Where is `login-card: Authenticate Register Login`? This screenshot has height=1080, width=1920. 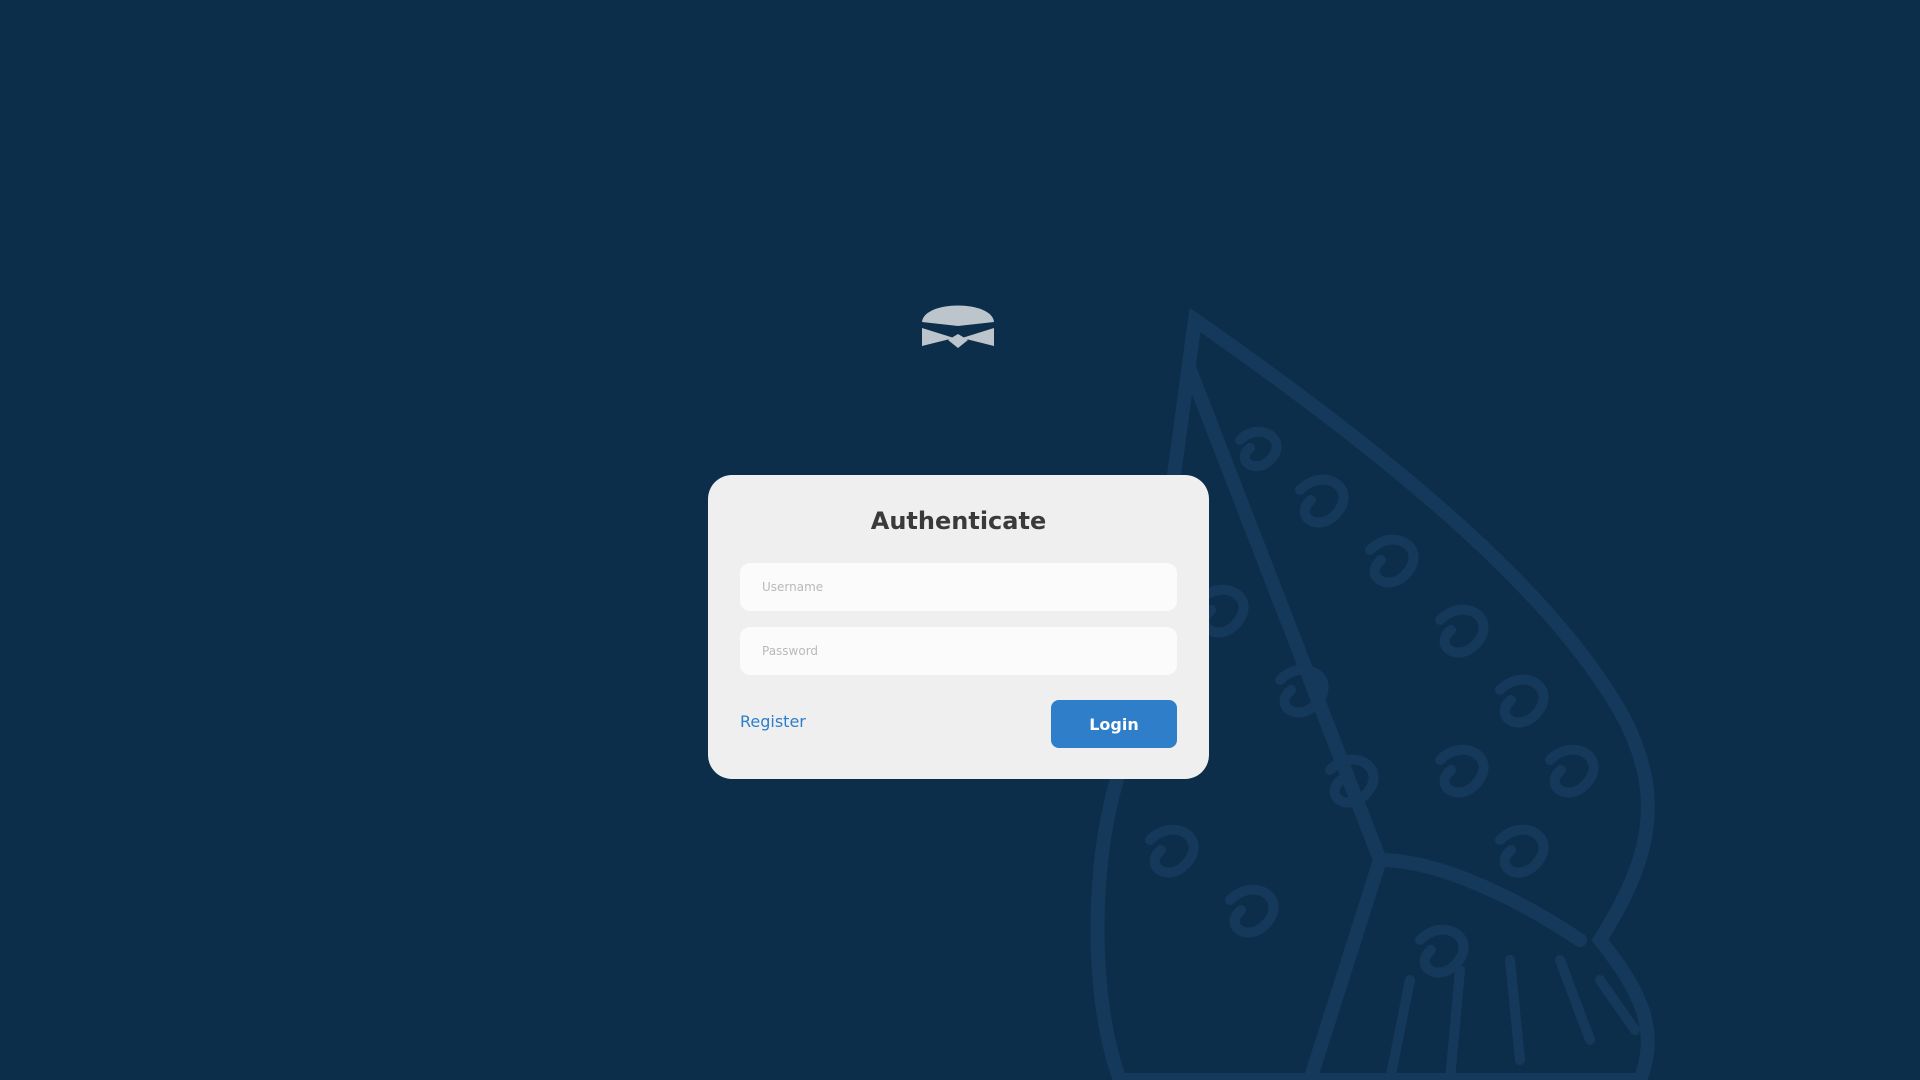
login-card: Authenticate Register Login is located at coordinates (958, 627).